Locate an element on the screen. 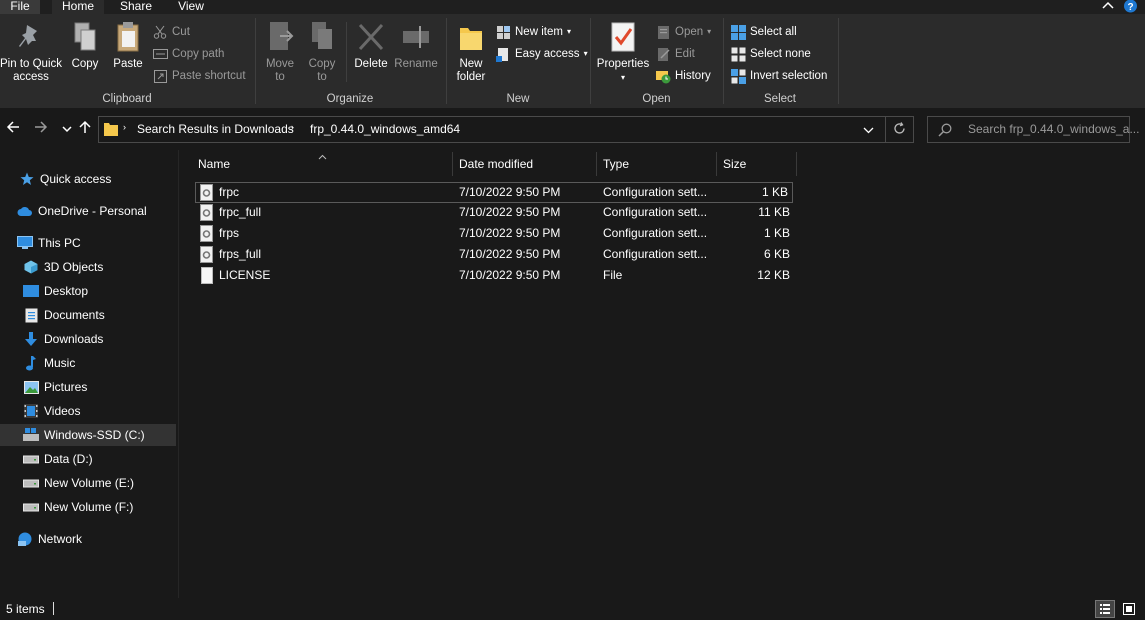 The height and width of the screenshot is (620, 1145). pin-to-quick-access-button: Pin to Quick access is located at coordinates (31, 52).